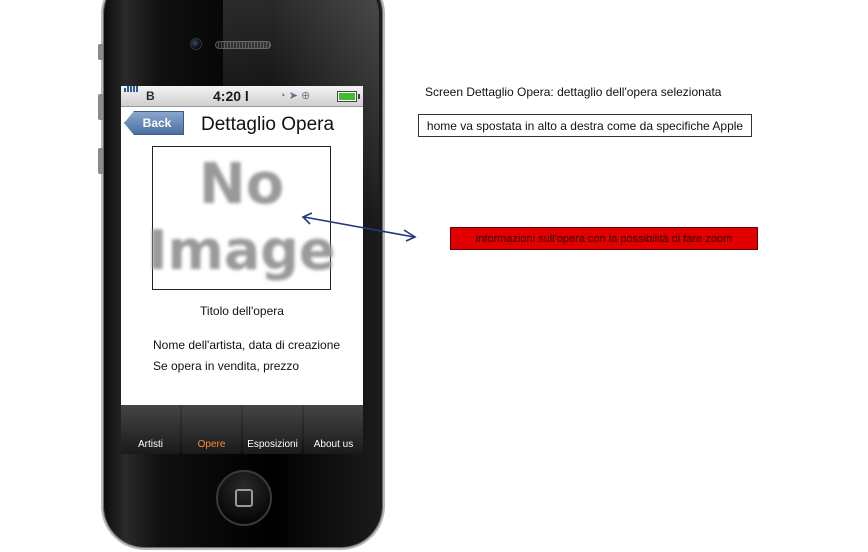  Describe the element at coordinates (333, 429) in the screenshot. I see `tab-about-us: About us` at that location.